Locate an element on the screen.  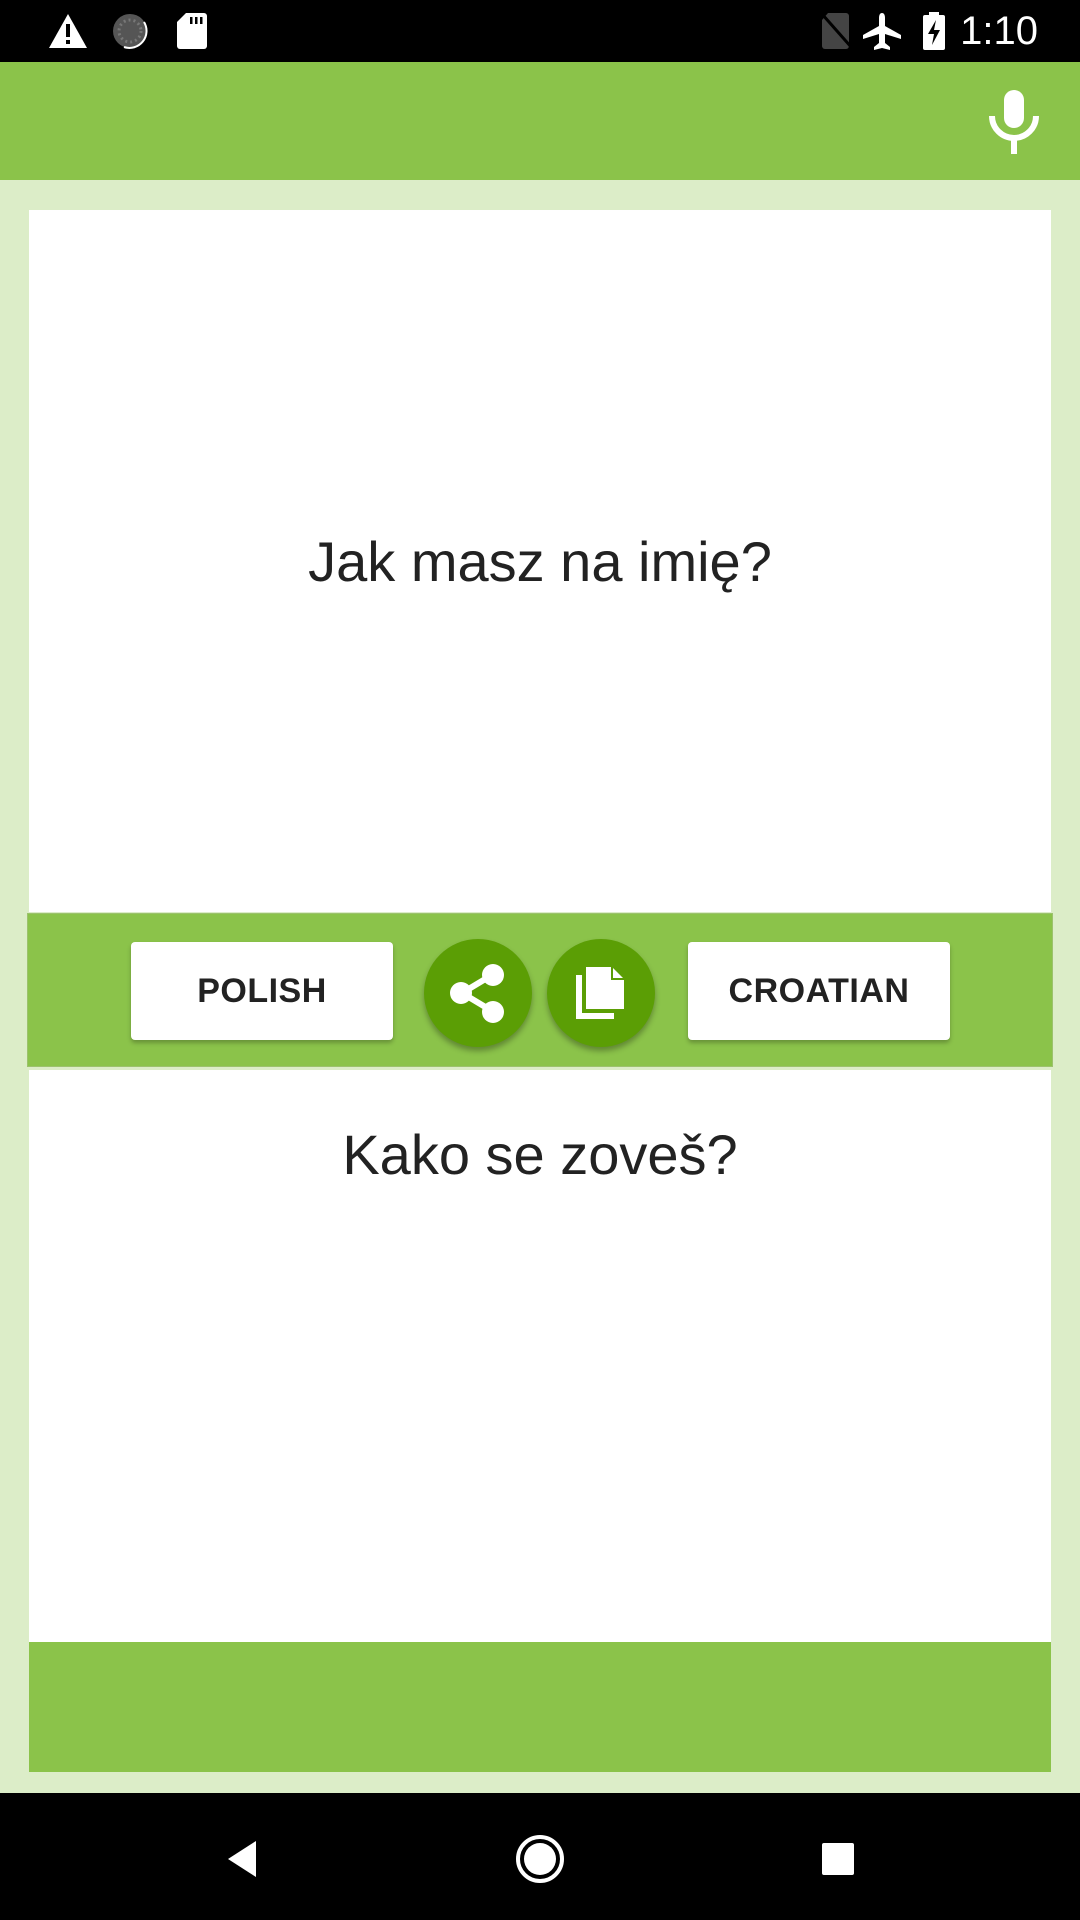
battery-charging-icon is located at coordinates (934, 31).